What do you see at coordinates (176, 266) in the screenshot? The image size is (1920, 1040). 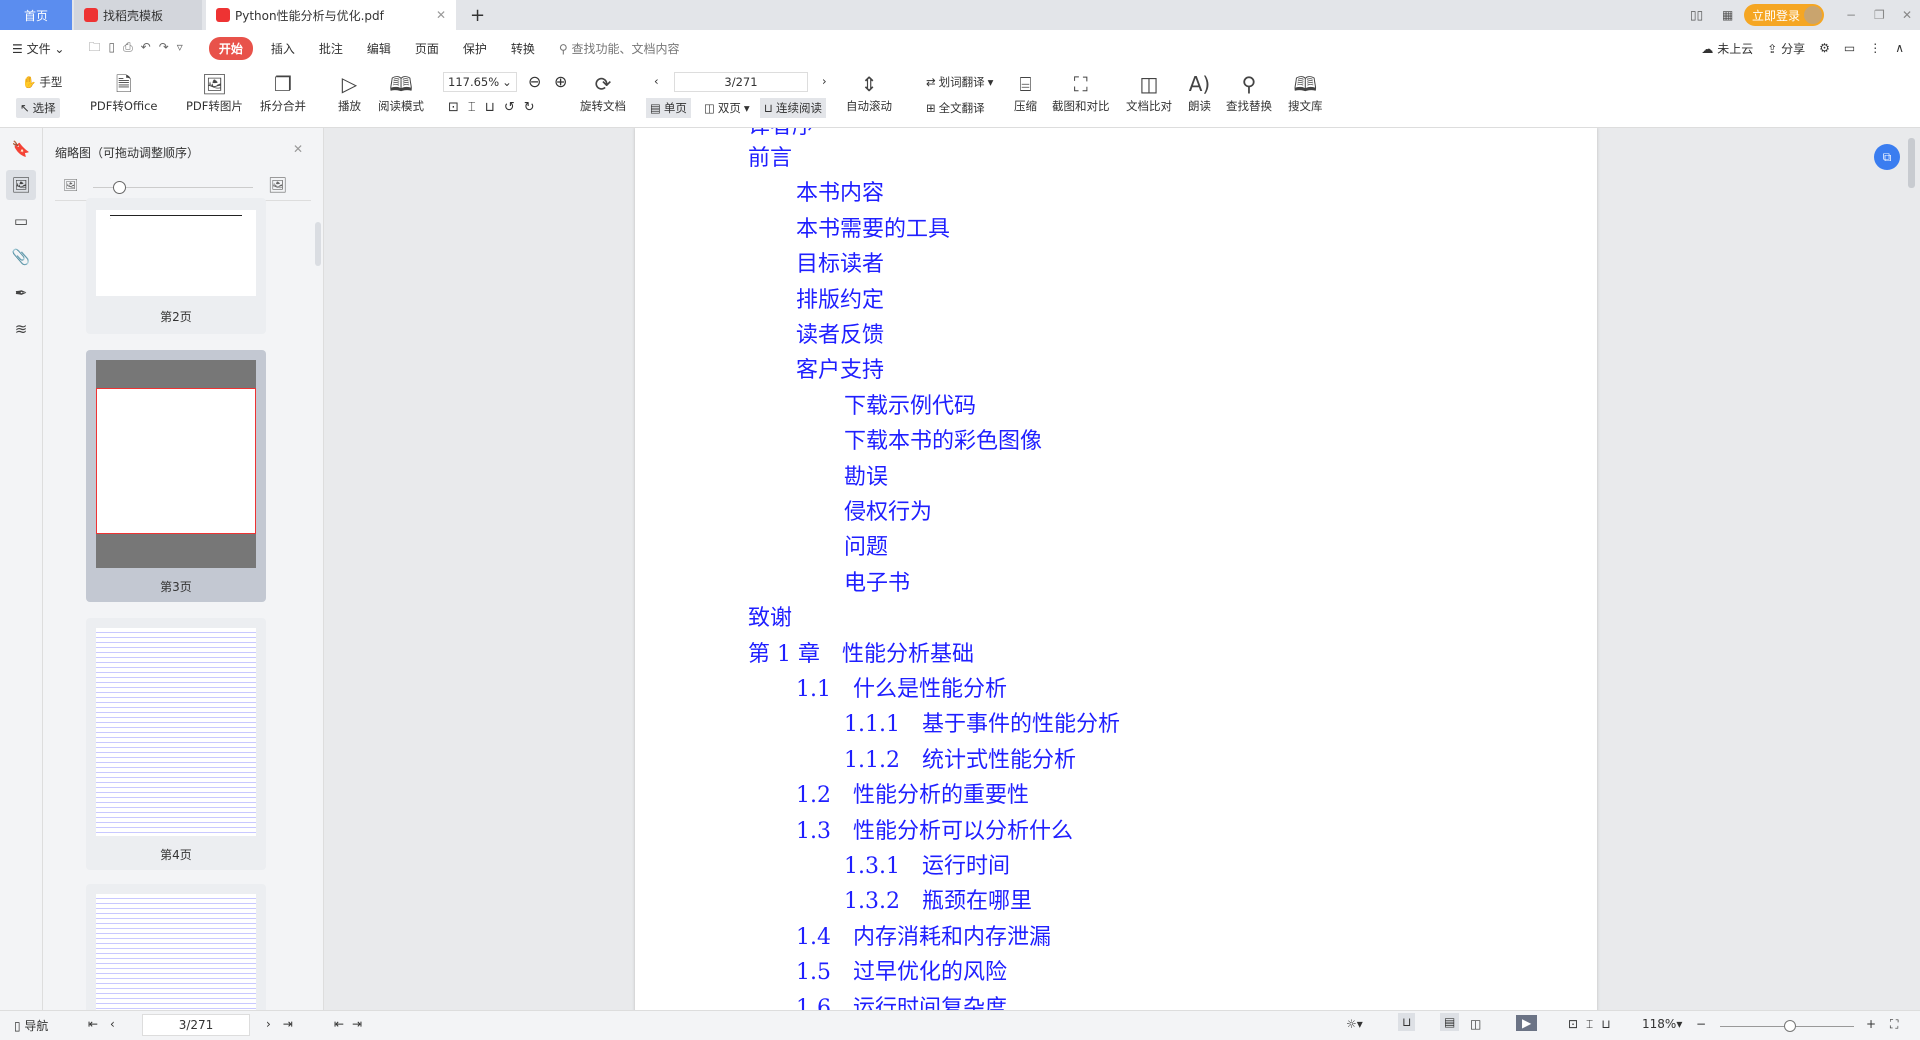 I see `thumbnail-page-2: . 第2页` at bounding box center [176, 266].